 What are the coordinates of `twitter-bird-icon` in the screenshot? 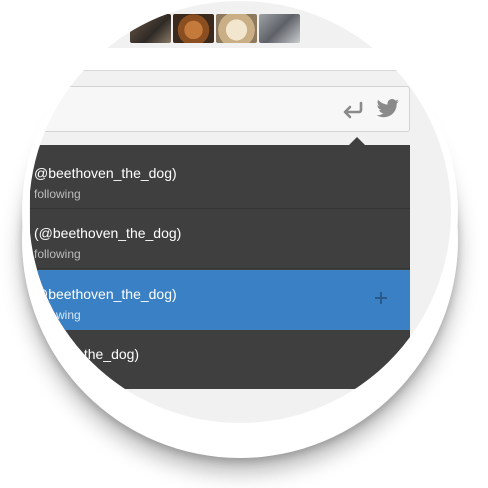 It's located at (388, 109).